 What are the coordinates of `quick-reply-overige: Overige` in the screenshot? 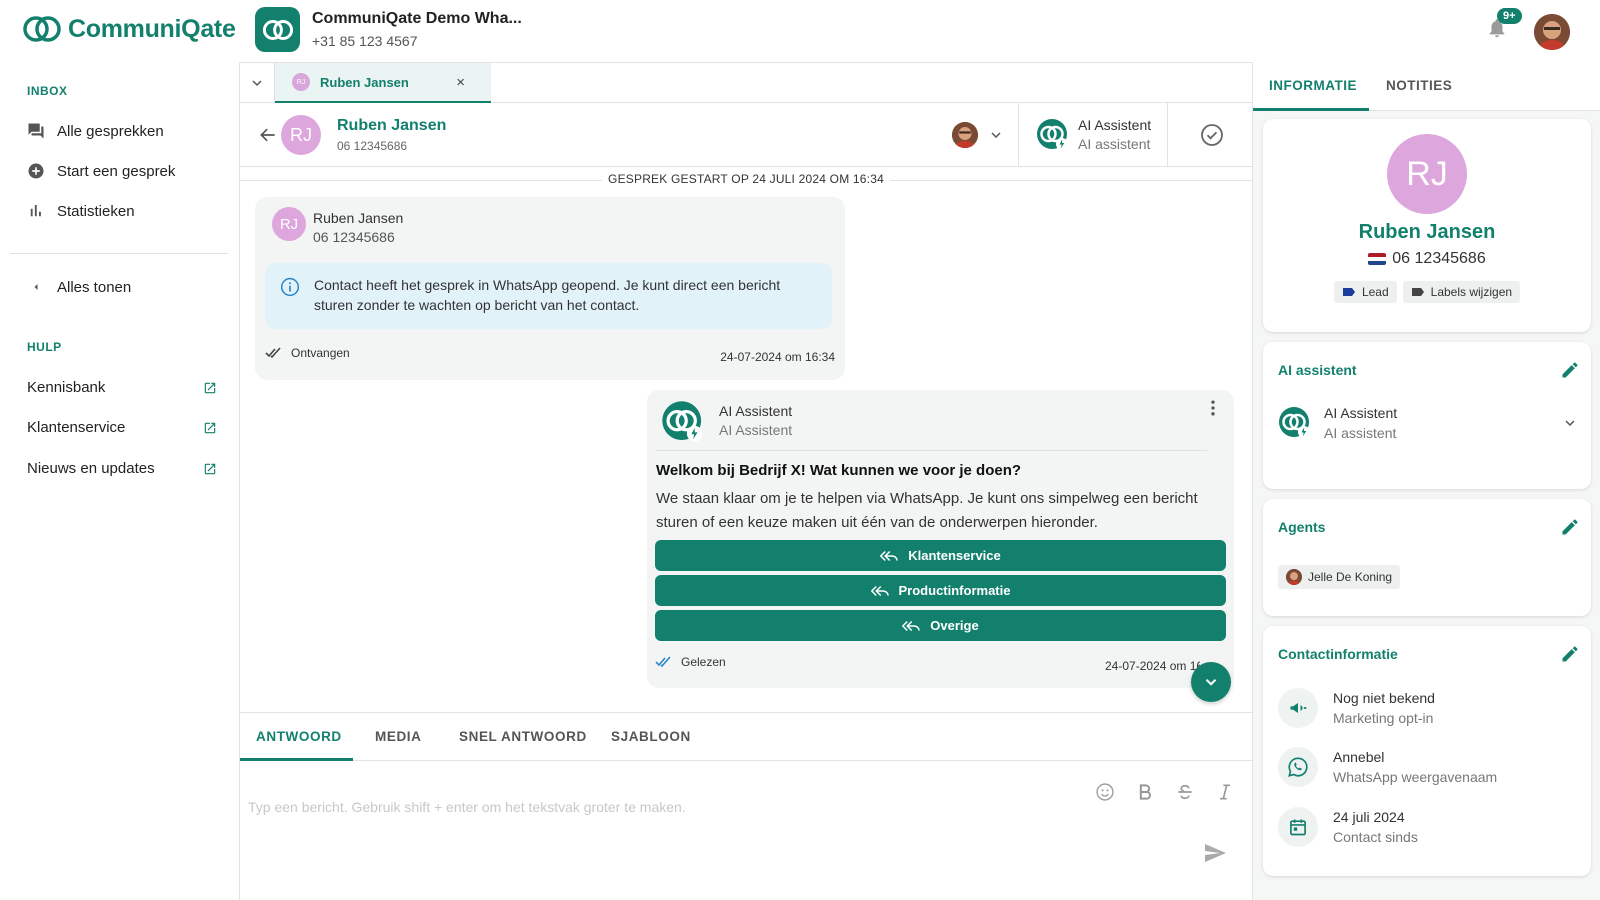 It's located at (940, 625).